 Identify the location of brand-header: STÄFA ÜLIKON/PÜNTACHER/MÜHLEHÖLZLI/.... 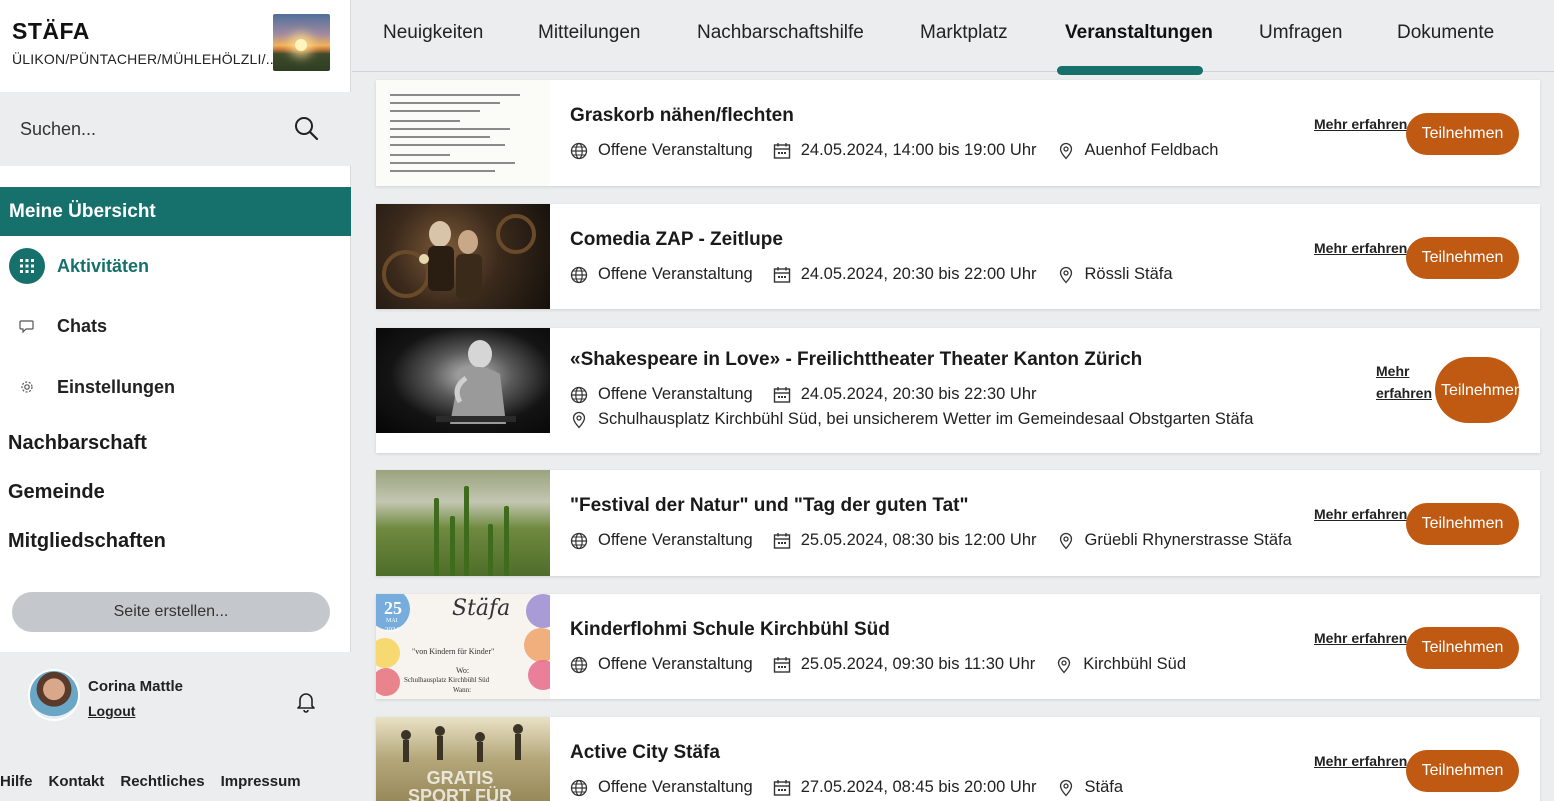
(175, 45).